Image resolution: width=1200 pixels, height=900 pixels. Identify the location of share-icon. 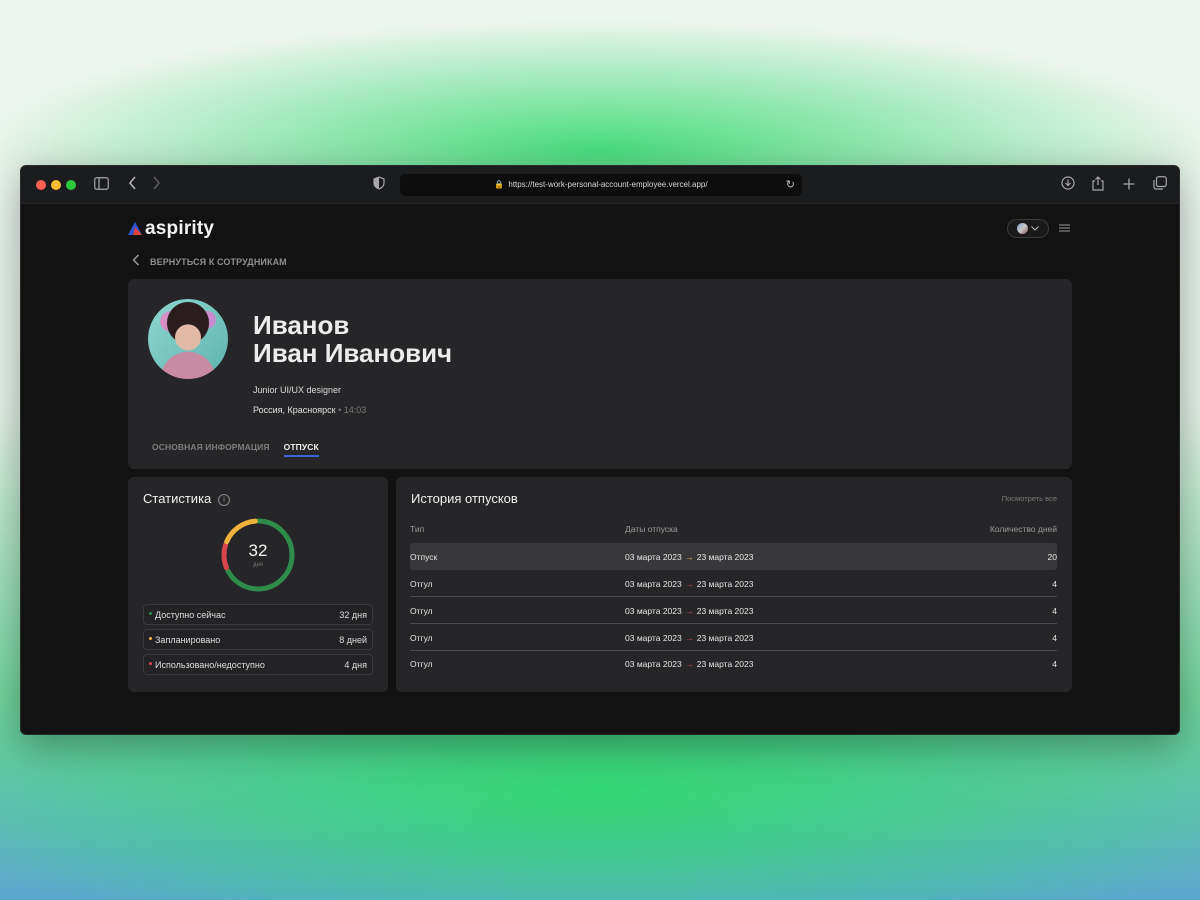
(1098, 185).